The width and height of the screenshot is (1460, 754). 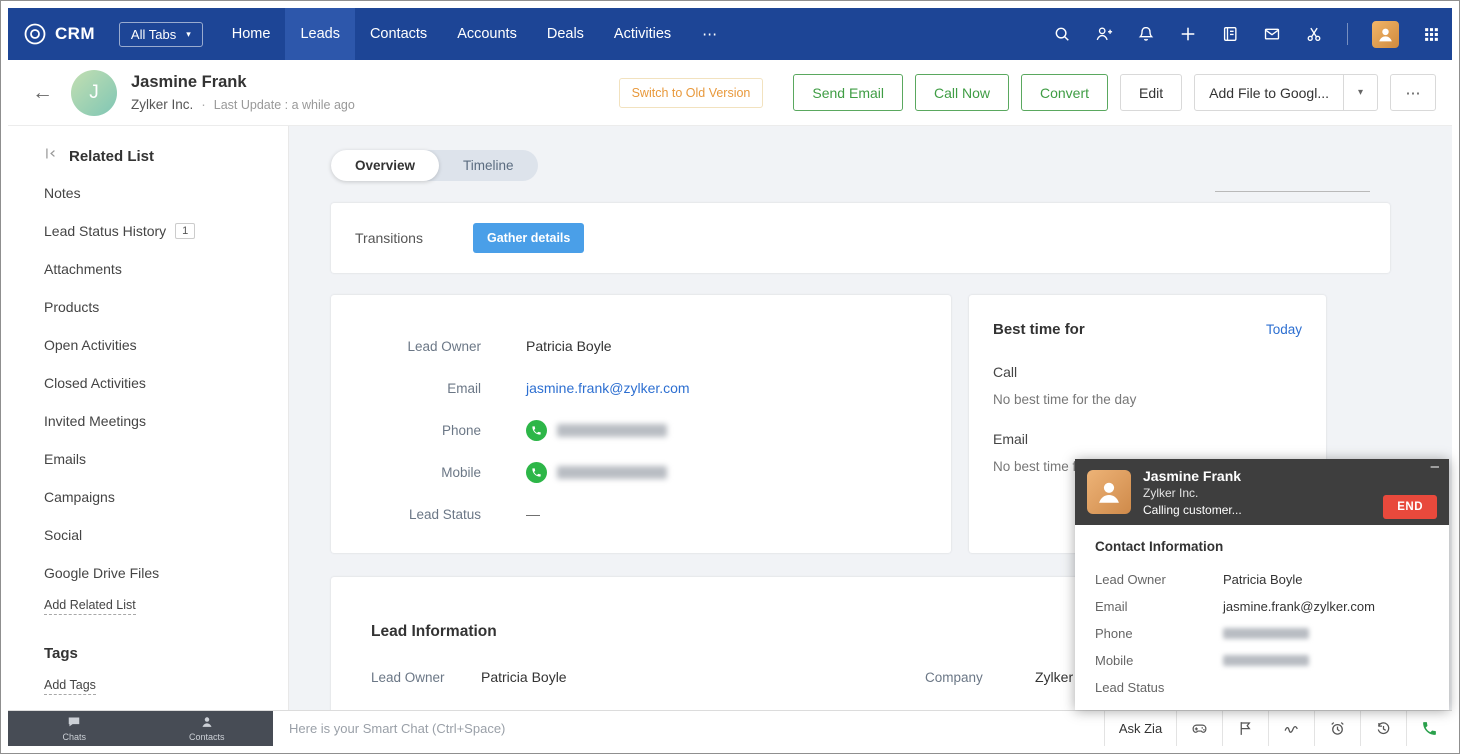 I want to click on setup-tools-icon, so click(x=1314, y=34).